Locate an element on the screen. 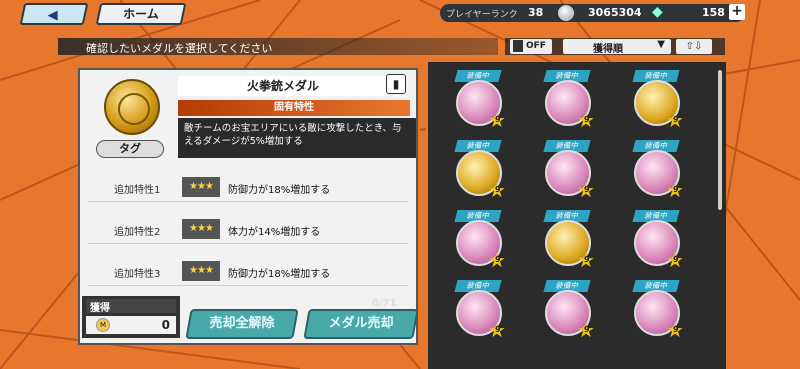 This screenshot has height=369, width=800. gem-icon: ◆ is located at coordinates (657, 12).